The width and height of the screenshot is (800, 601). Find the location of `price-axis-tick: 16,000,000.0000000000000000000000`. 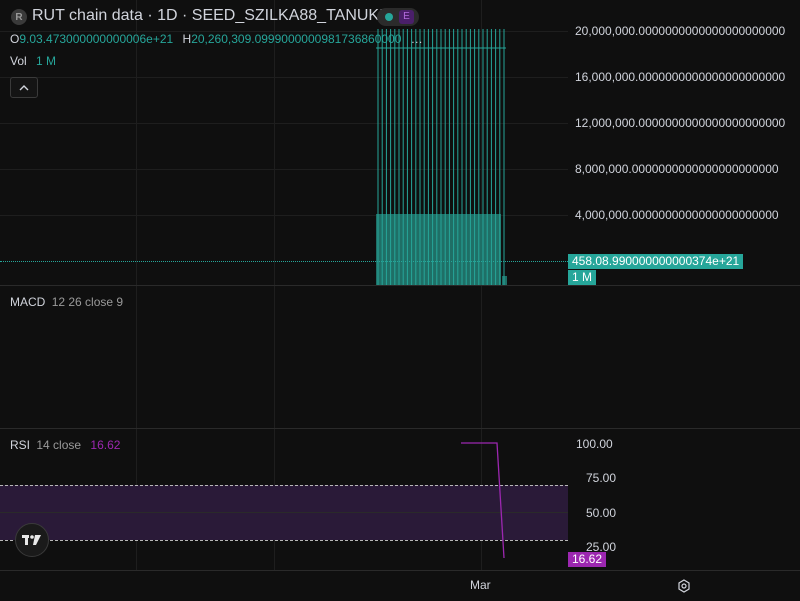

price-axis-tick: 16,000,000.0000000000000000000000 is located at coordinates (680, 77).